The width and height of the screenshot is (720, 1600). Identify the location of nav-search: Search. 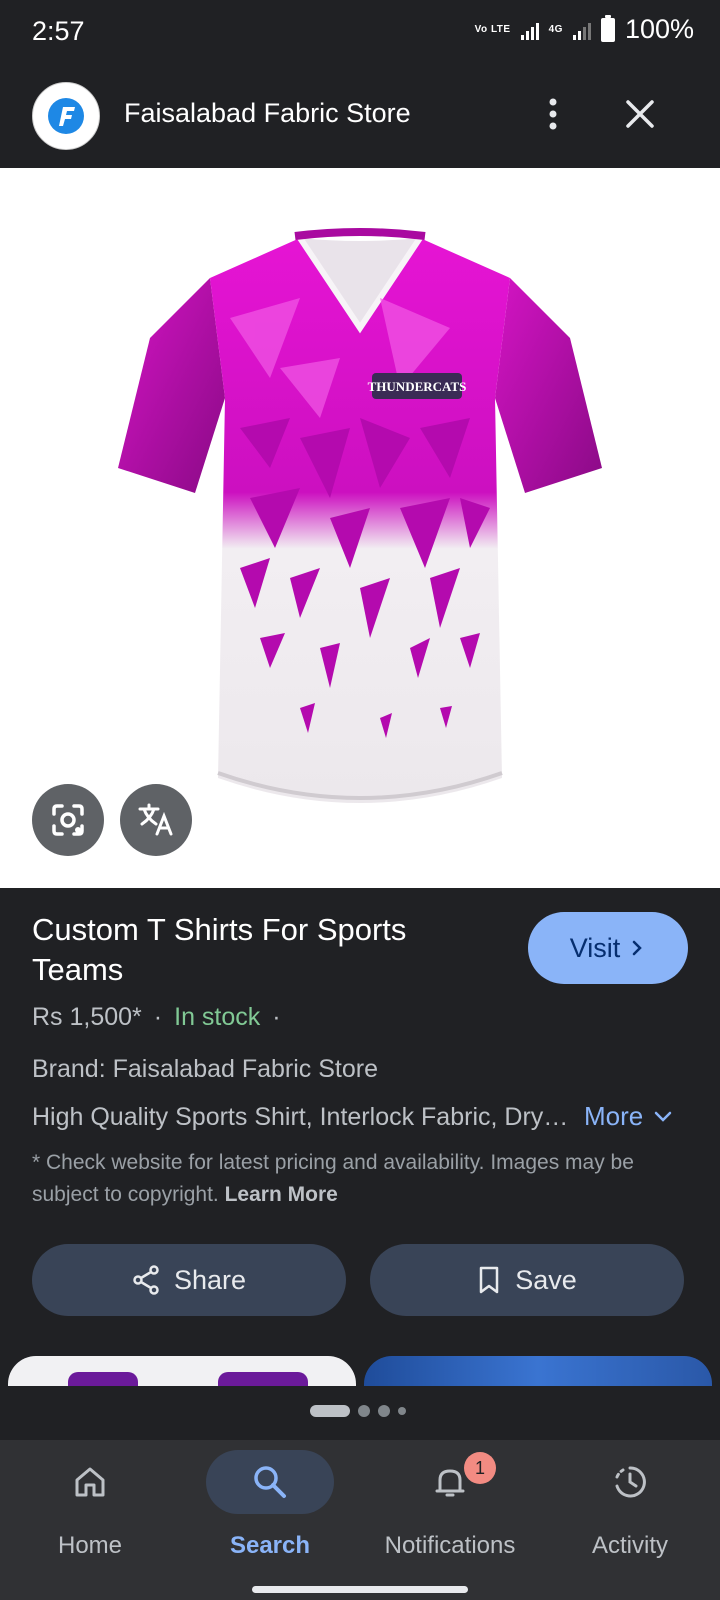
(270, 1520).